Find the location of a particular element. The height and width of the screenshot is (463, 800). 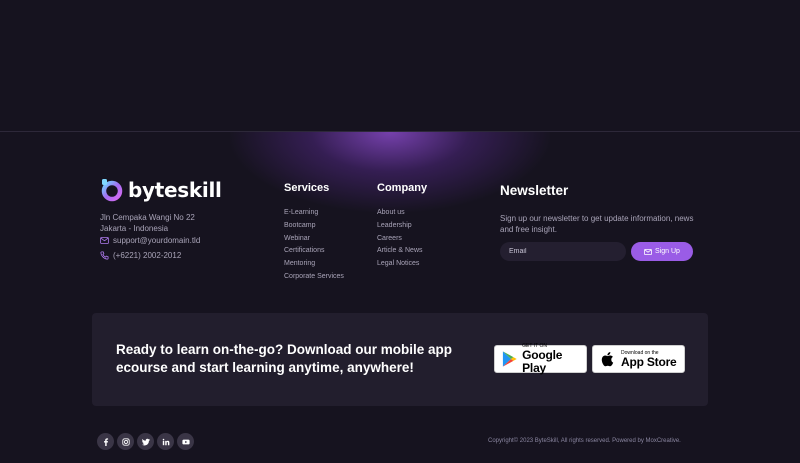

twitter-link is located at coordinates (145, 441).